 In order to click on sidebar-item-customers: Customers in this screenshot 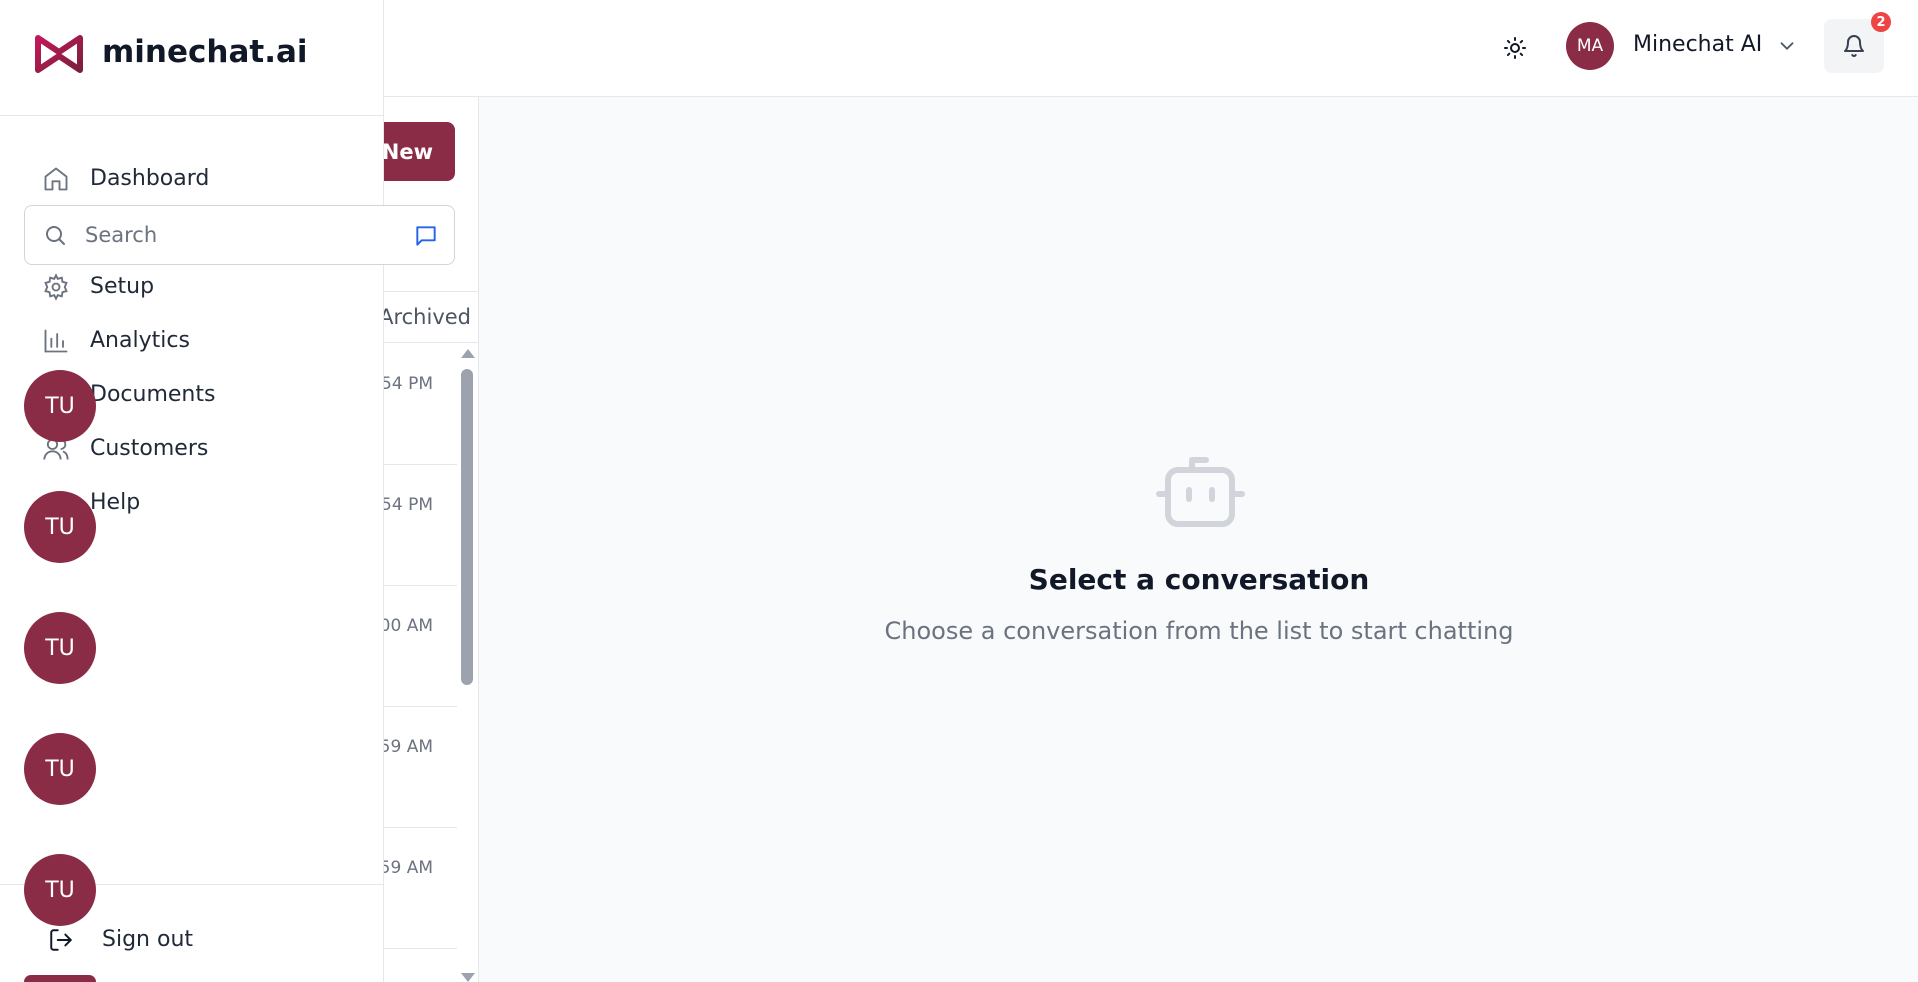, I will do `click(207, 449)`.